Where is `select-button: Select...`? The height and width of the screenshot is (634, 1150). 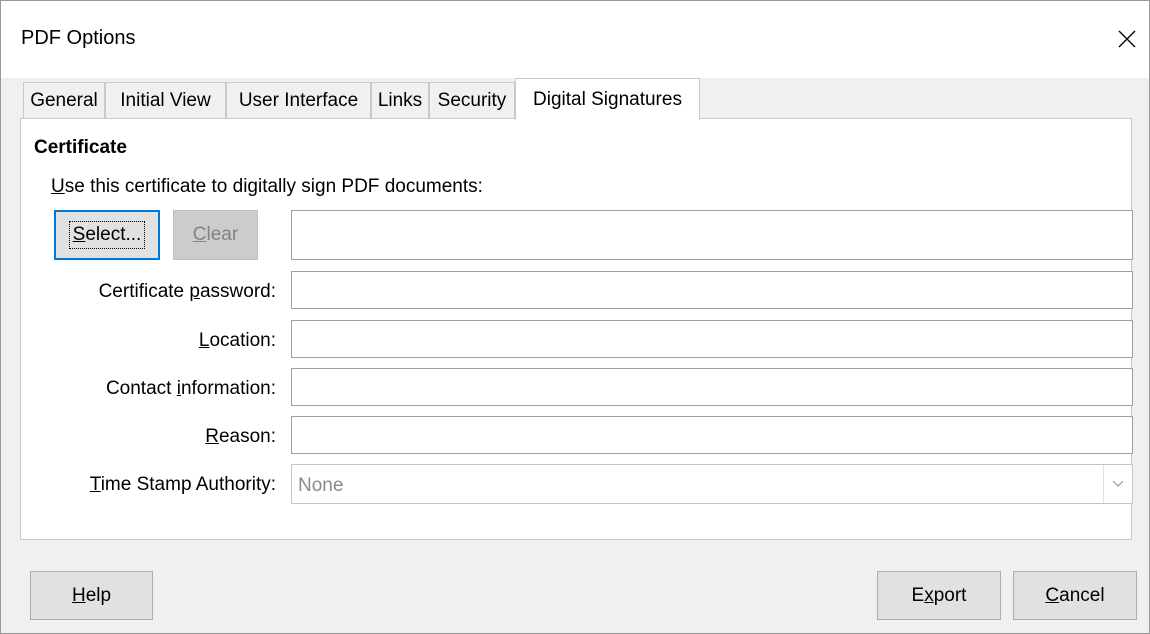 select-button: Select... is located at coordinates (107, 235).